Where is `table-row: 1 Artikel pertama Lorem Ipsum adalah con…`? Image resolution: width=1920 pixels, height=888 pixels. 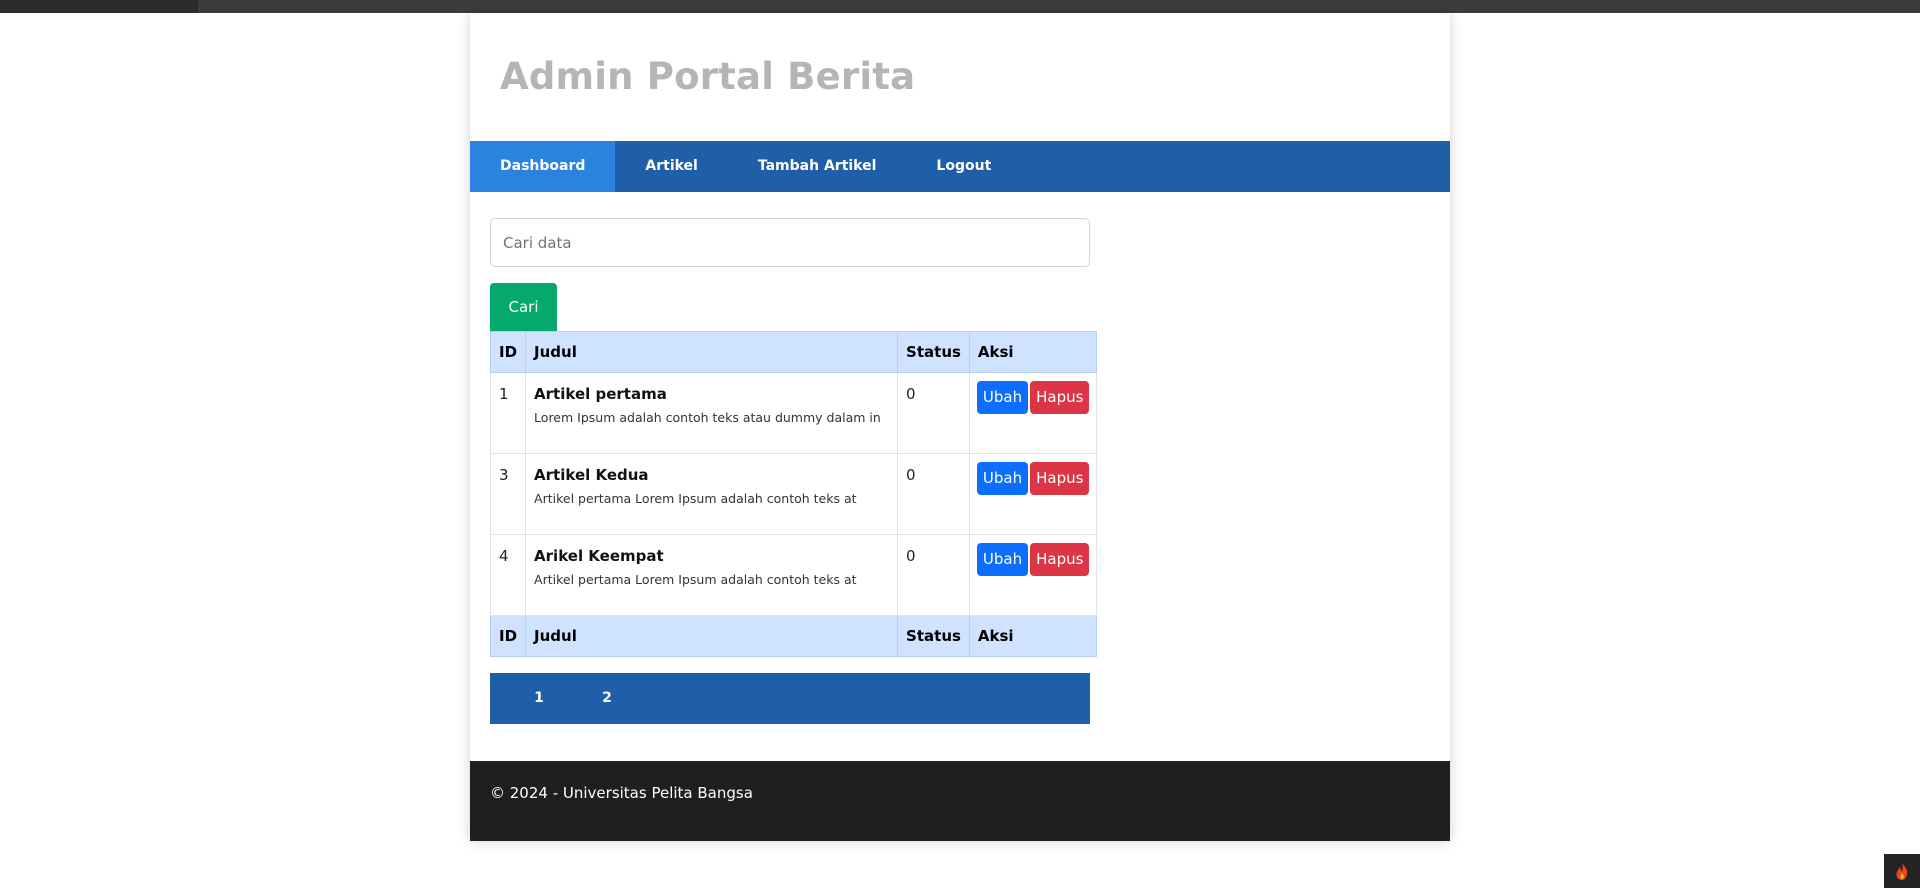 table-row: 1 Artikel pertama Lorem Ipsum adalah con… is located at coordinates (793, 413).